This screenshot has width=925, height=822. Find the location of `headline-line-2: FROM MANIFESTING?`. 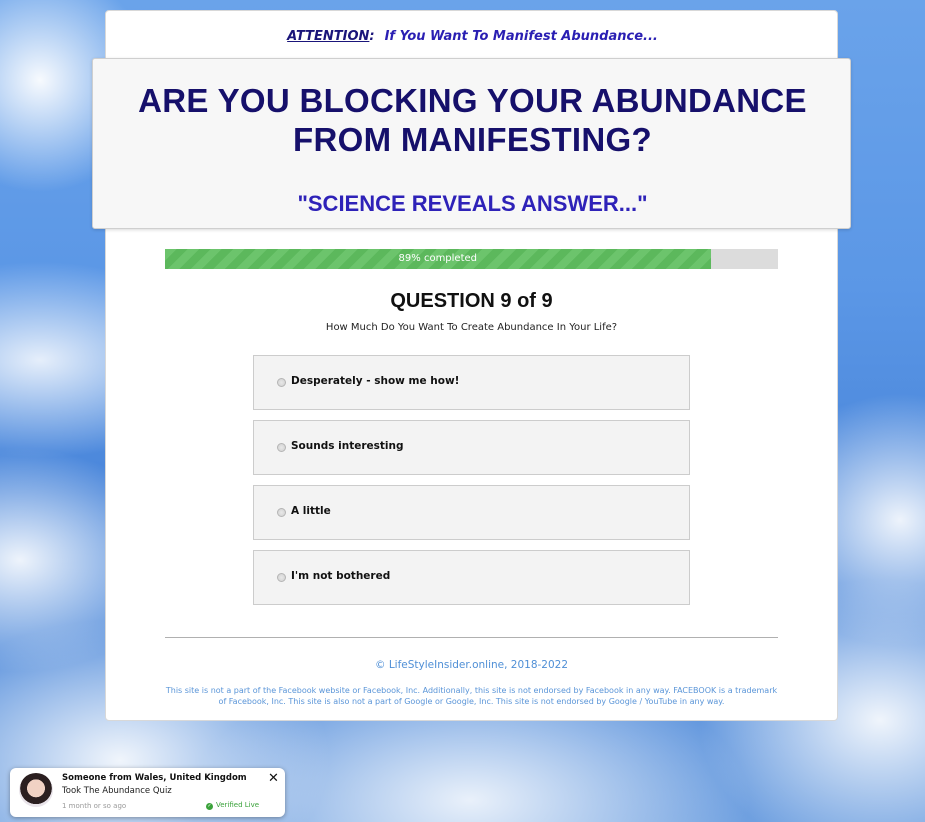

headline-line-2: FROM MANIFESTING? is located at coordinates (472, 139).